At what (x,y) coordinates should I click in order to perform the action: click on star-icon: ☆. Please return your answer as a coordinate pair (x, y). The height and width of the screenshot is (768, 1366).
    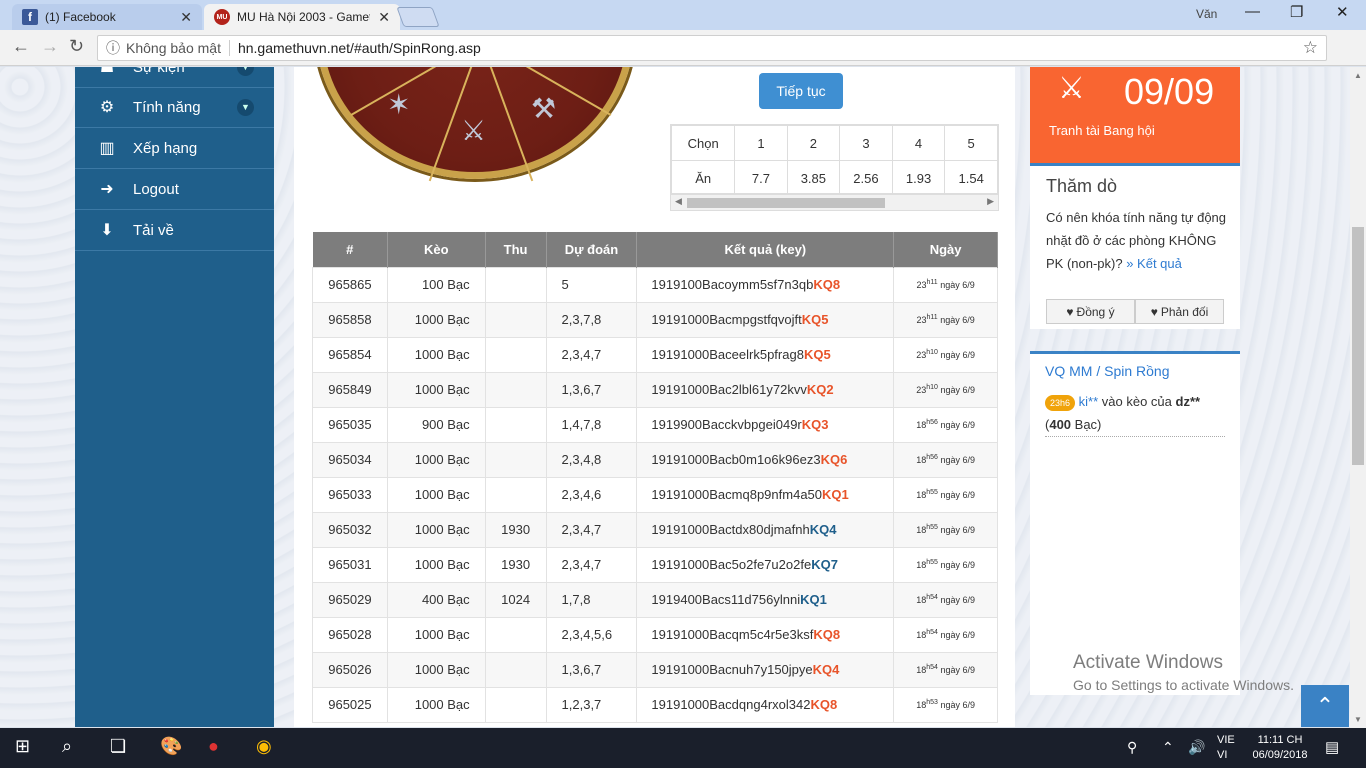
    Looking at the image, I should click on (1310, 48).